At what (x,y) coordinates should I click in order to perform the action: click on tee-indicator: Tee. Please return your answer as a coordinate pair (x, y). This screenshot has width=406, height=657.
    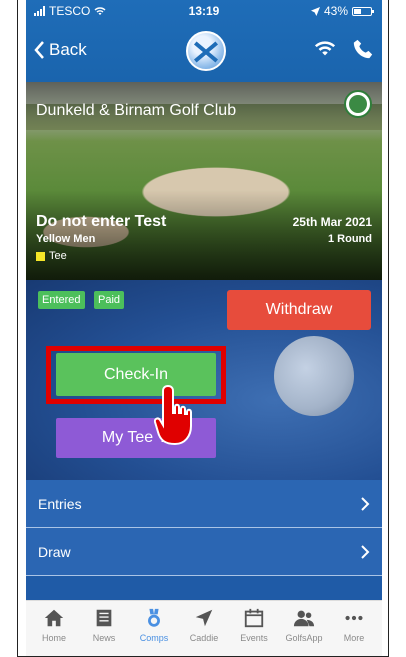
    Looking at the image, I should click on (51, 256).